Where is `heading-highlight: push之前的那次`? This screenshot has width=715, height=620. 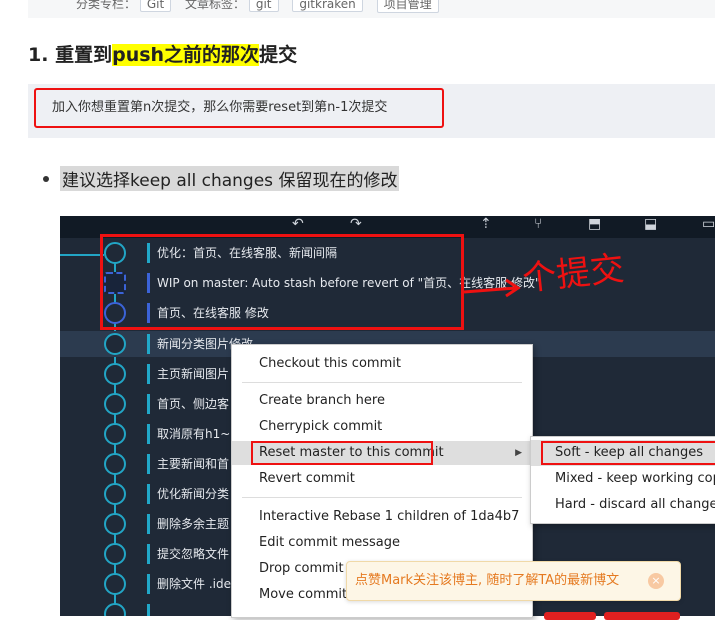
heading-highlight: push之前的那次 is located at coordinates (186, 55).